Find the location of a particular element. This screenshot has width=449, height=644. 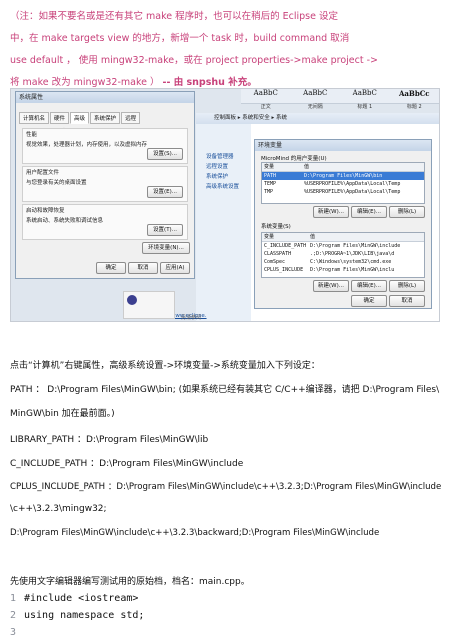

footer-label: 另请参阅 is located at coordinates (191, 318).